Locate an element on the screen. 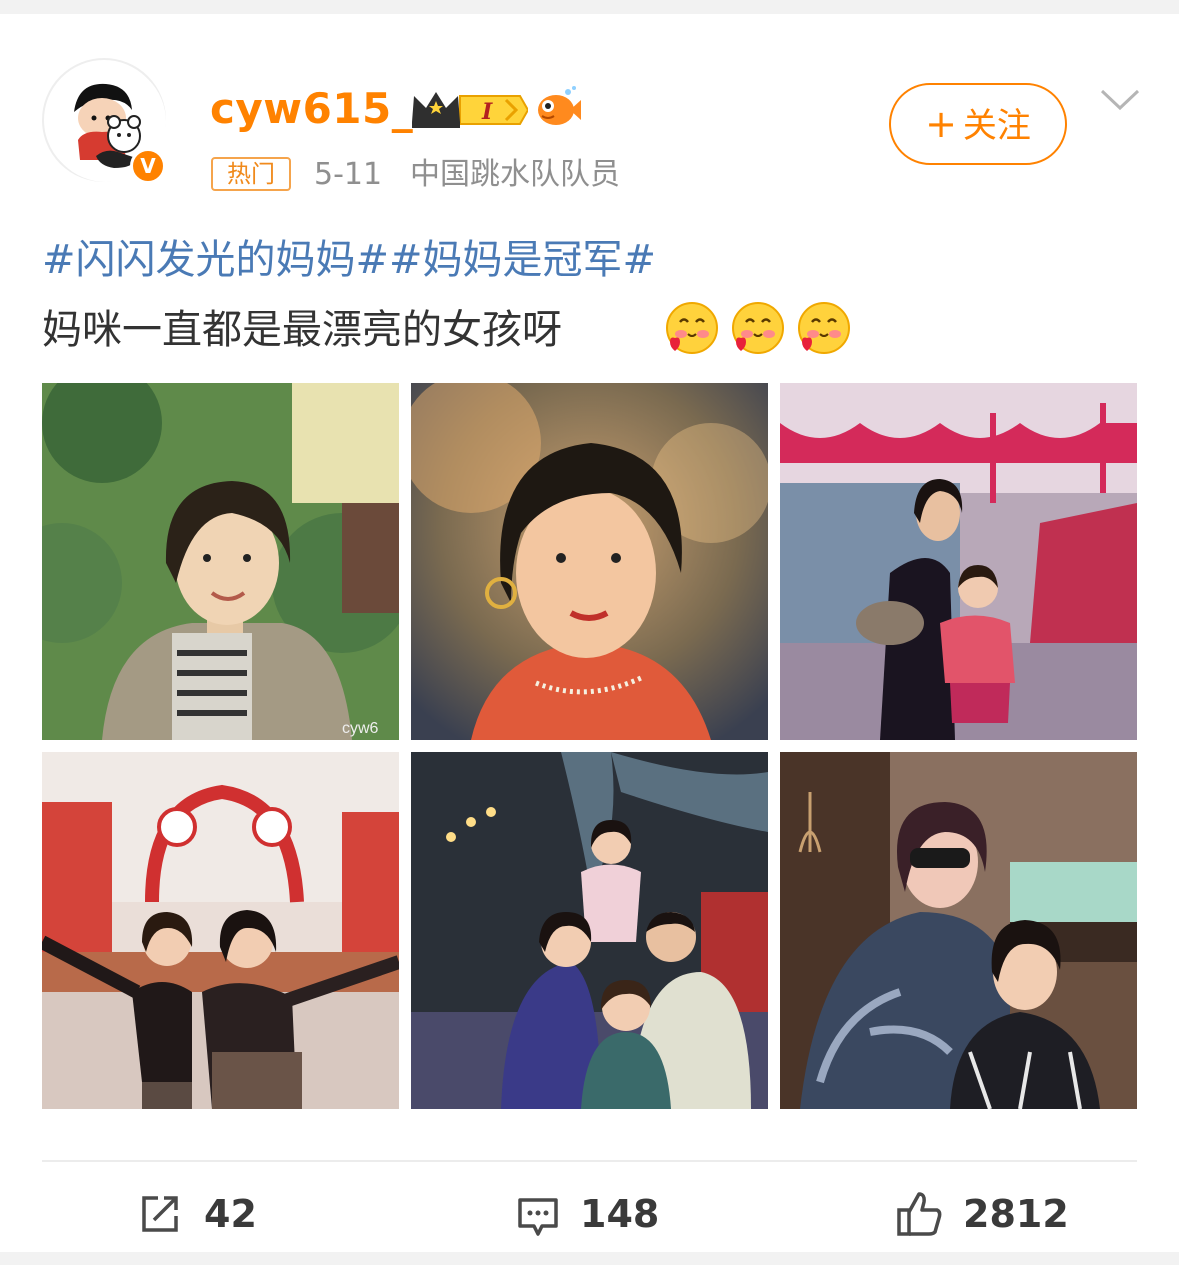  crown-icon: I is located at coordinates (471, 110).